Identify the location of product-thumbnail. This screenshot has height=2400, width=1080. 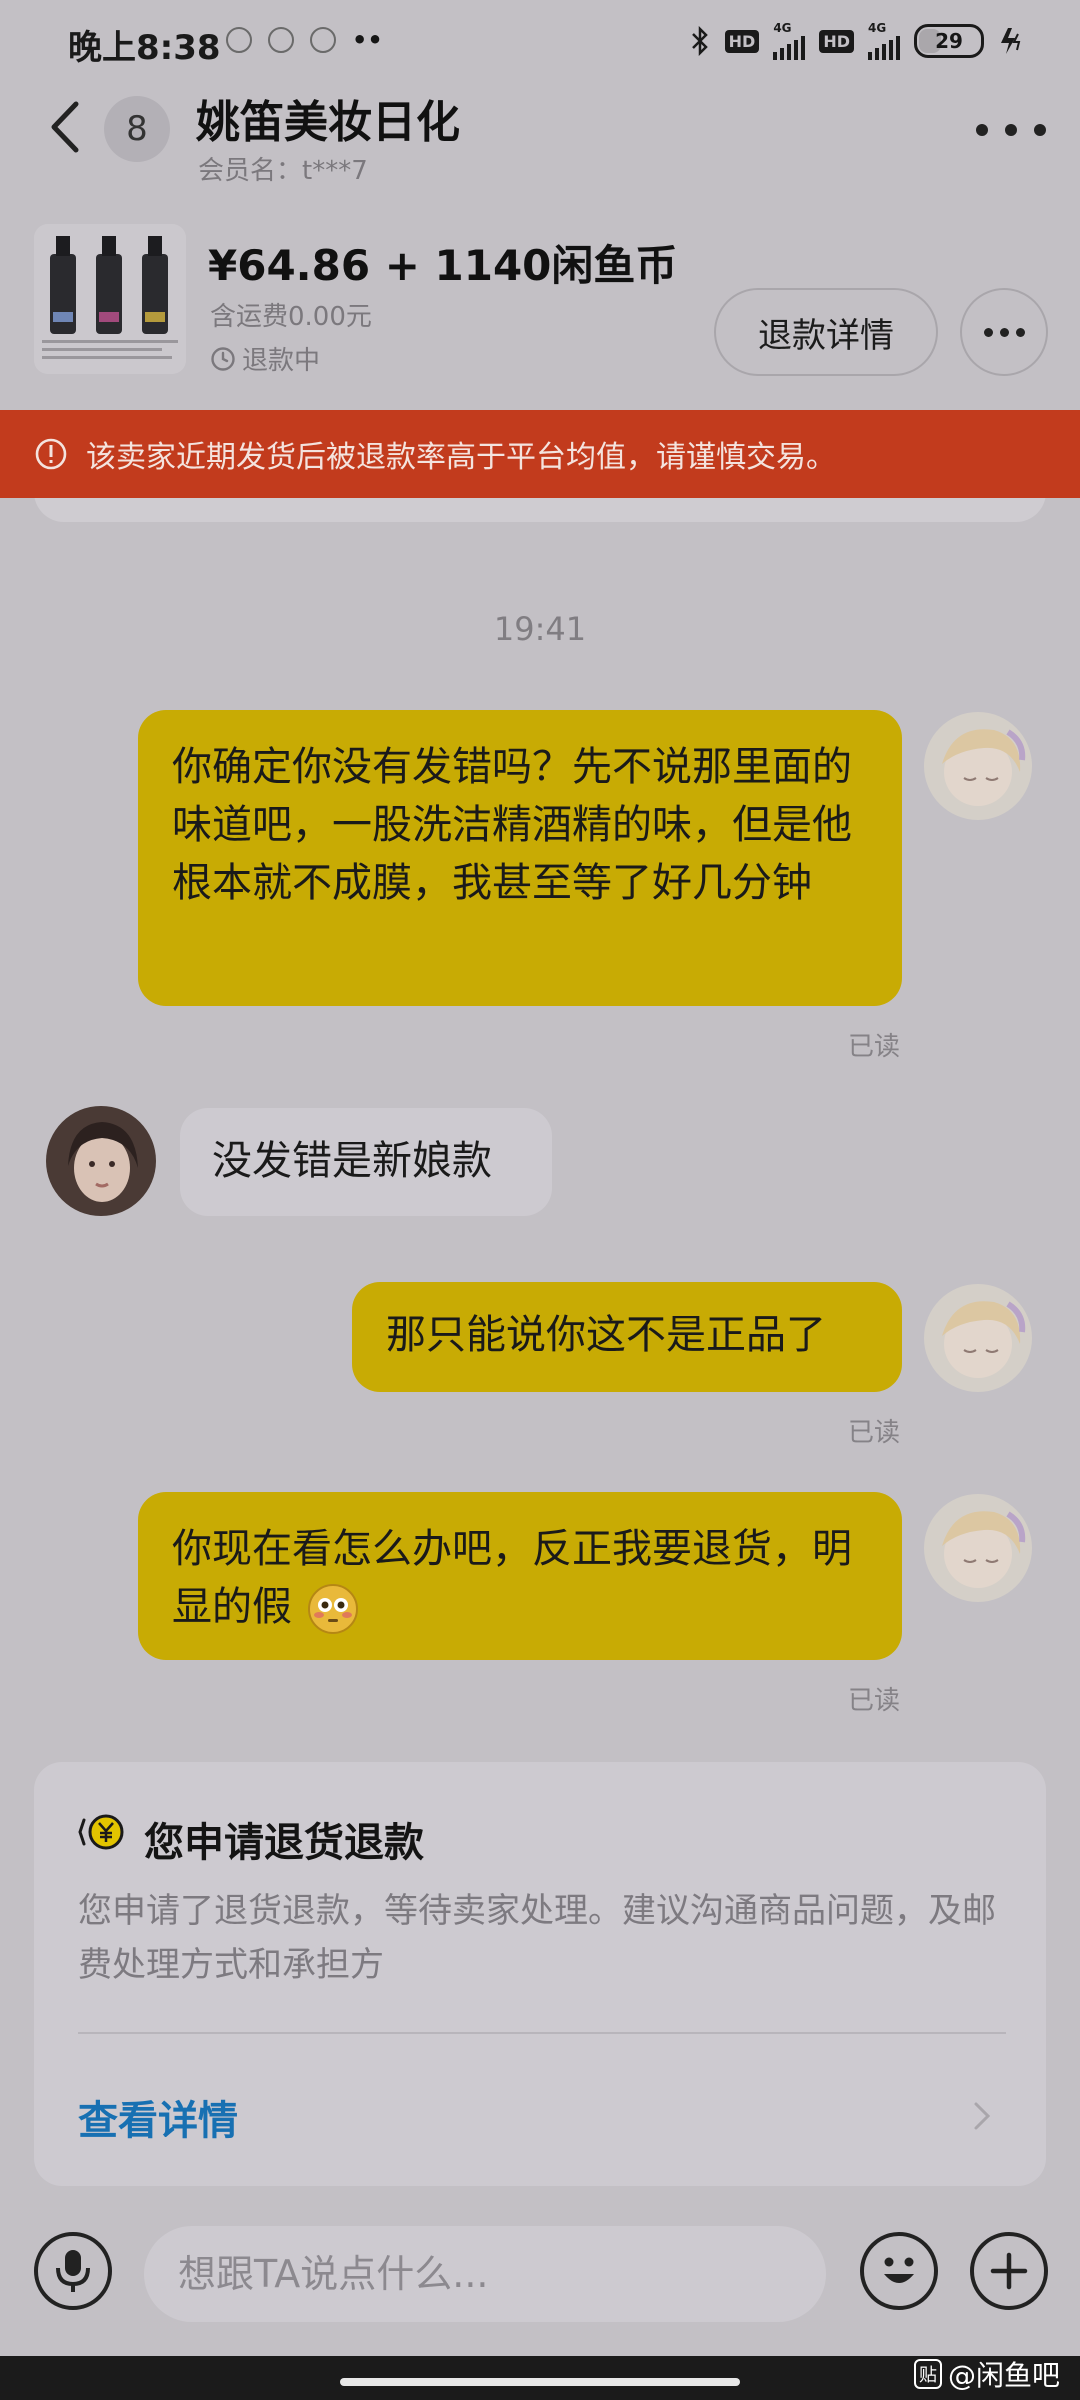
(110, 299).